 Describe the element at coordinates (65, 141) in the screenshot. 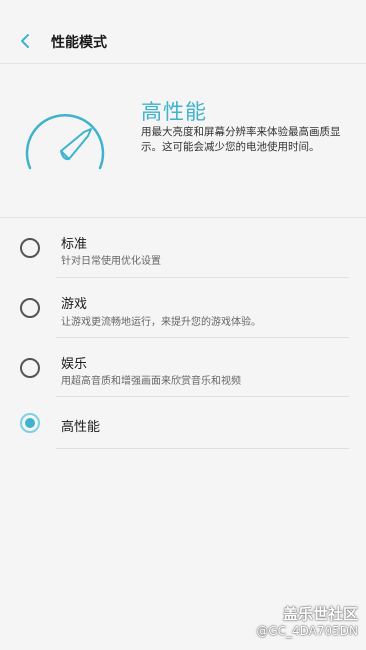

I see `gauge-icon` at that location.